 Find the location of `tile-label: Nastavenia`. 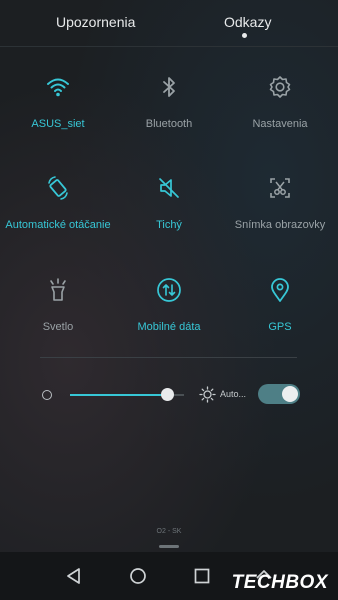

tile-label: Nastavenia is located at coordinates (280, 124).